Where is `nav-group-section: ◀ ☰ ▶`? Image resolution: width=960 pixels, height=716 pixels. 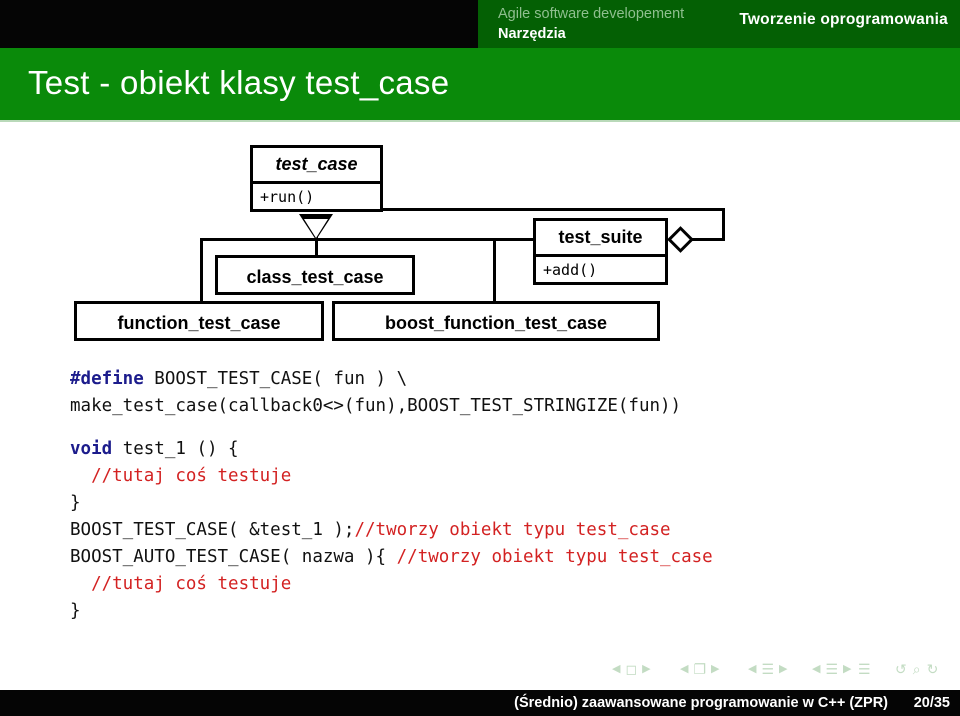 nav-group-section: ◀ ☰ ▶ is located at coordinates (832, 669).